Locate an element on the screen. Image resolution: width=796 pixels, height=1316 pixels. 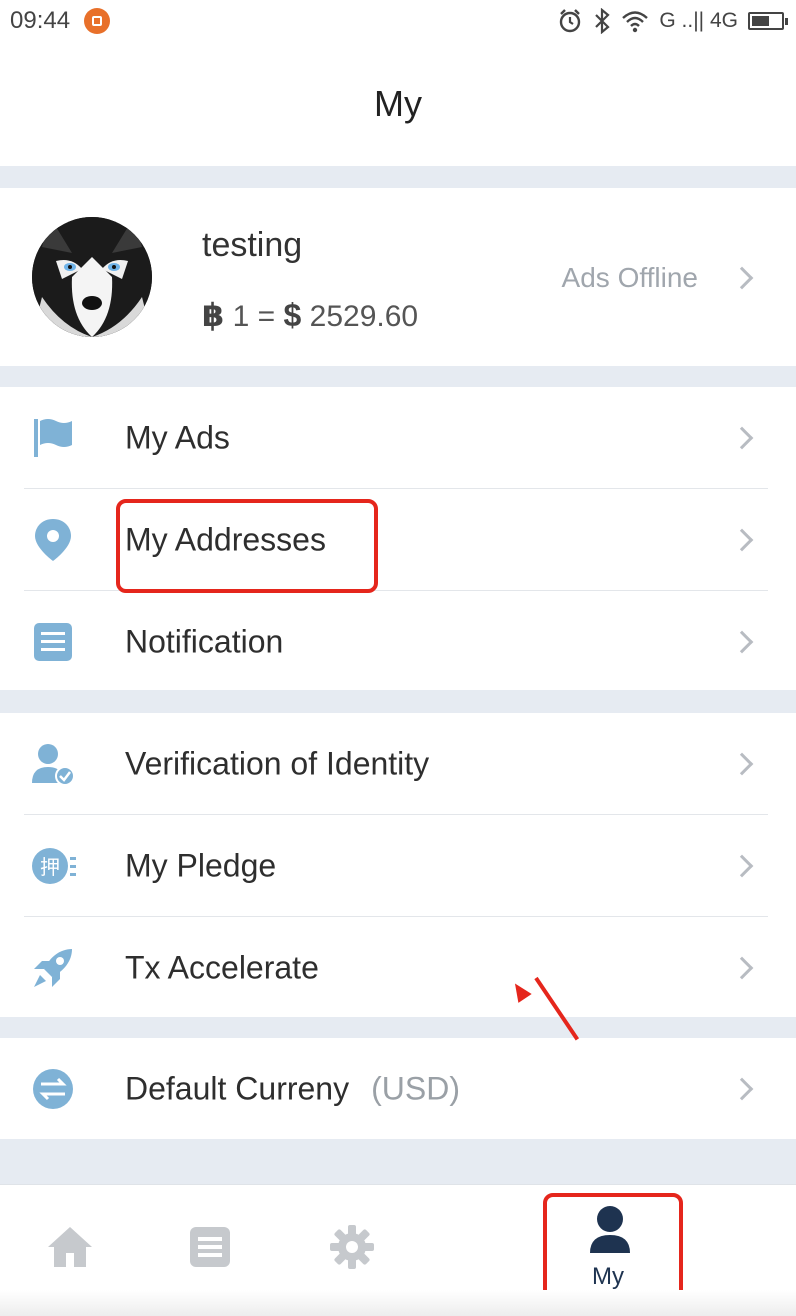
exchange-rate: ฿ 1 = $ 2529.60 is located at coordinates (310, 315).